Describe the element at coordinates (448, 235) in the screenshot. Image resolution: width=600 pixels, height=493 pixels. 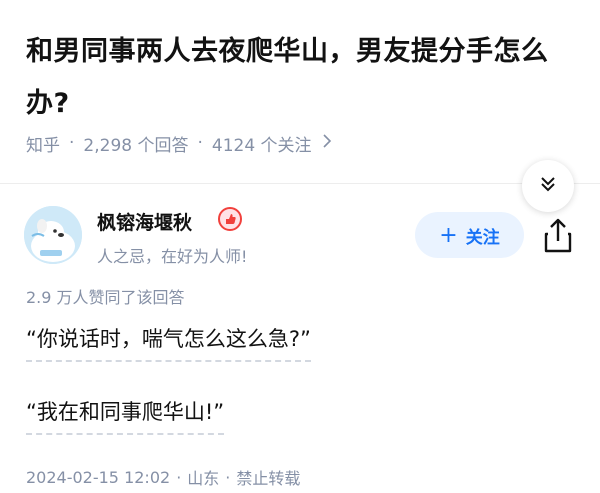
I see `plus-icon: +` at that location.